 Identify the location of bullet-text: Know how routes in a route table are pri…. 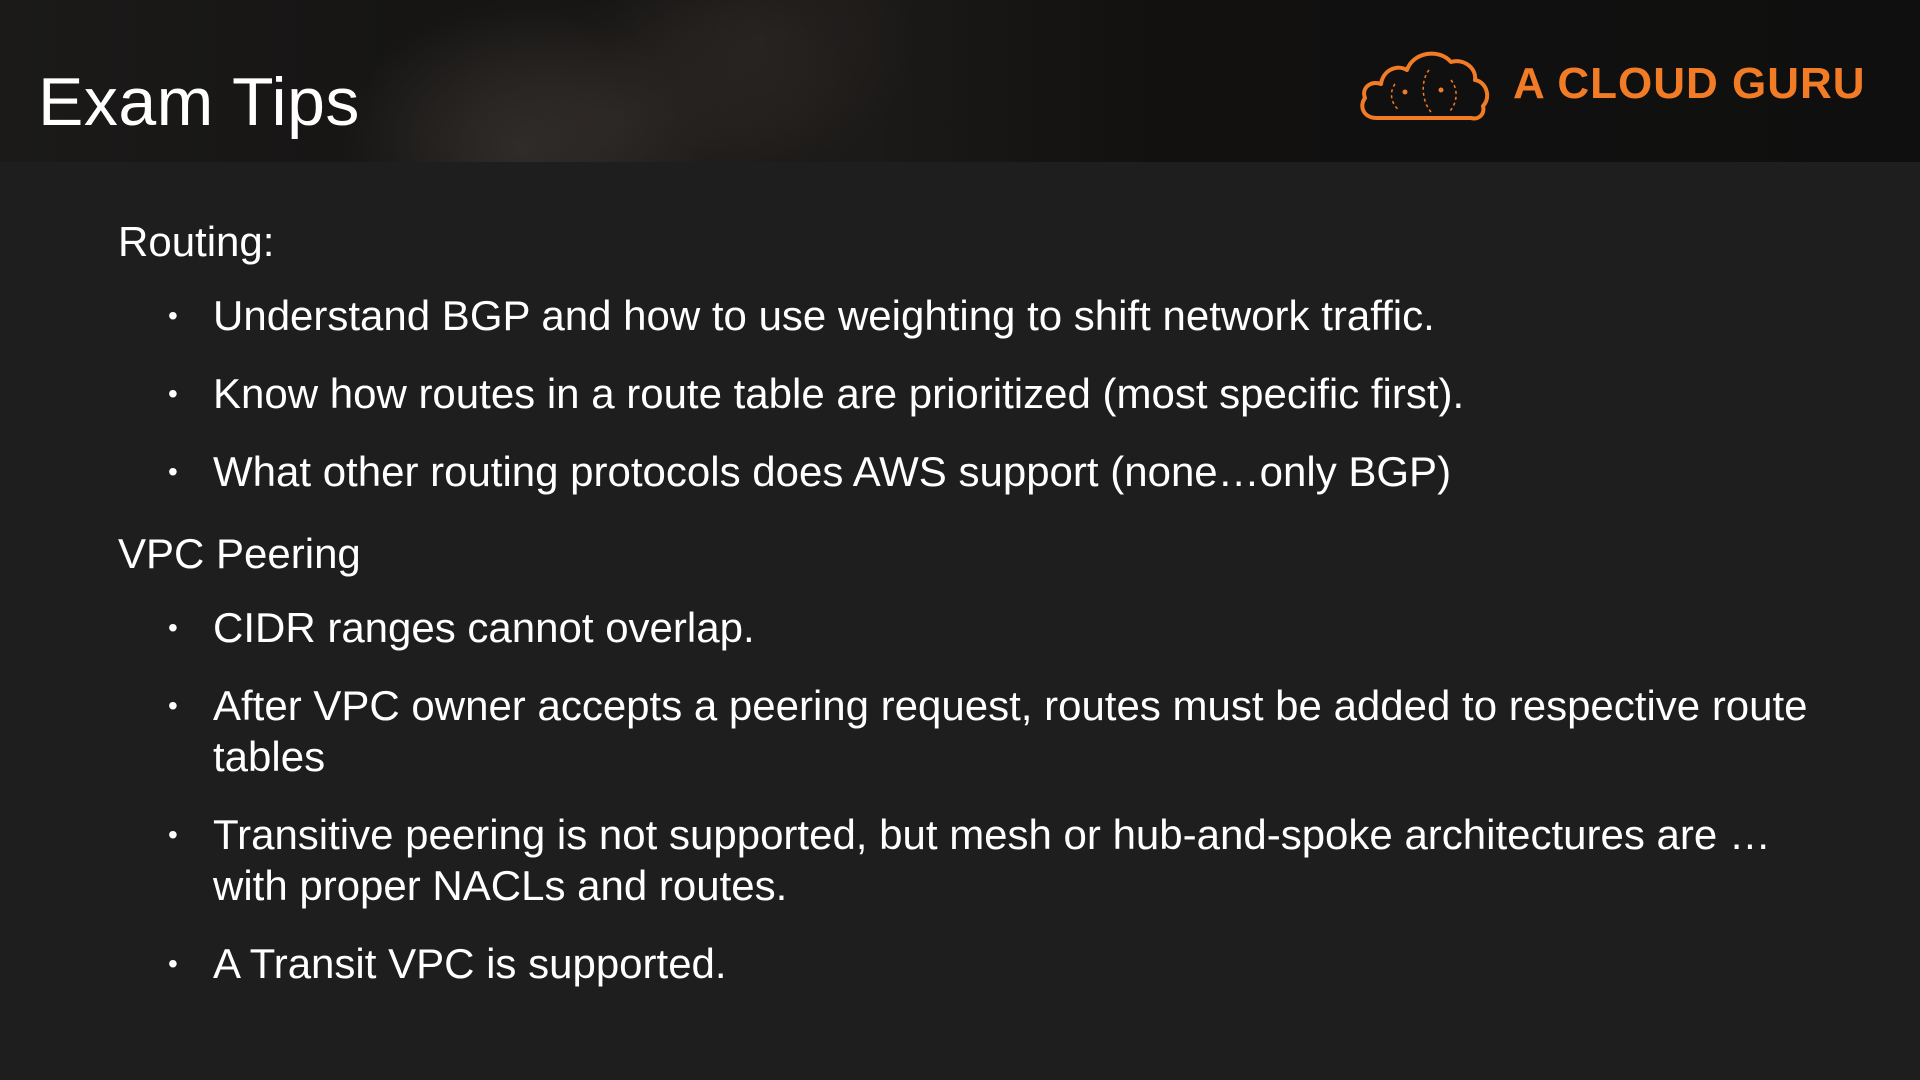
(839, 393).